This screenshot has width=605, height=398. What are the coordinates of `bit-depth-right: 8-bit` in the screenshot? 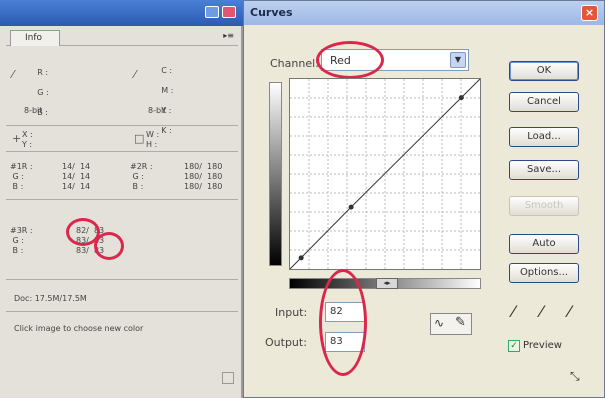 It's located at (157, 110).